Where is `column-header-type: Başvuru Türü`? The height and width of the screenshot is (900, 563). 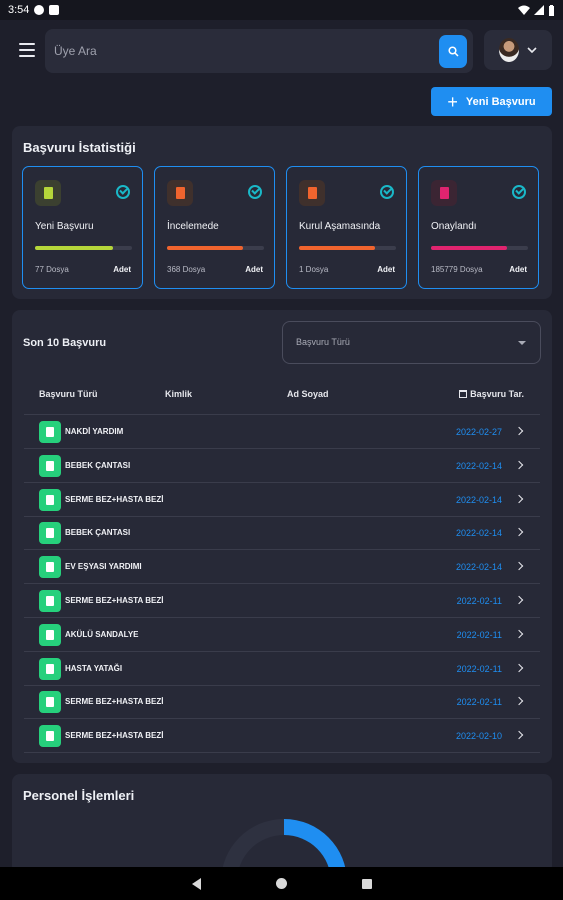 column-header-type: Başvuru Türü is located at coordinates (68, 394).